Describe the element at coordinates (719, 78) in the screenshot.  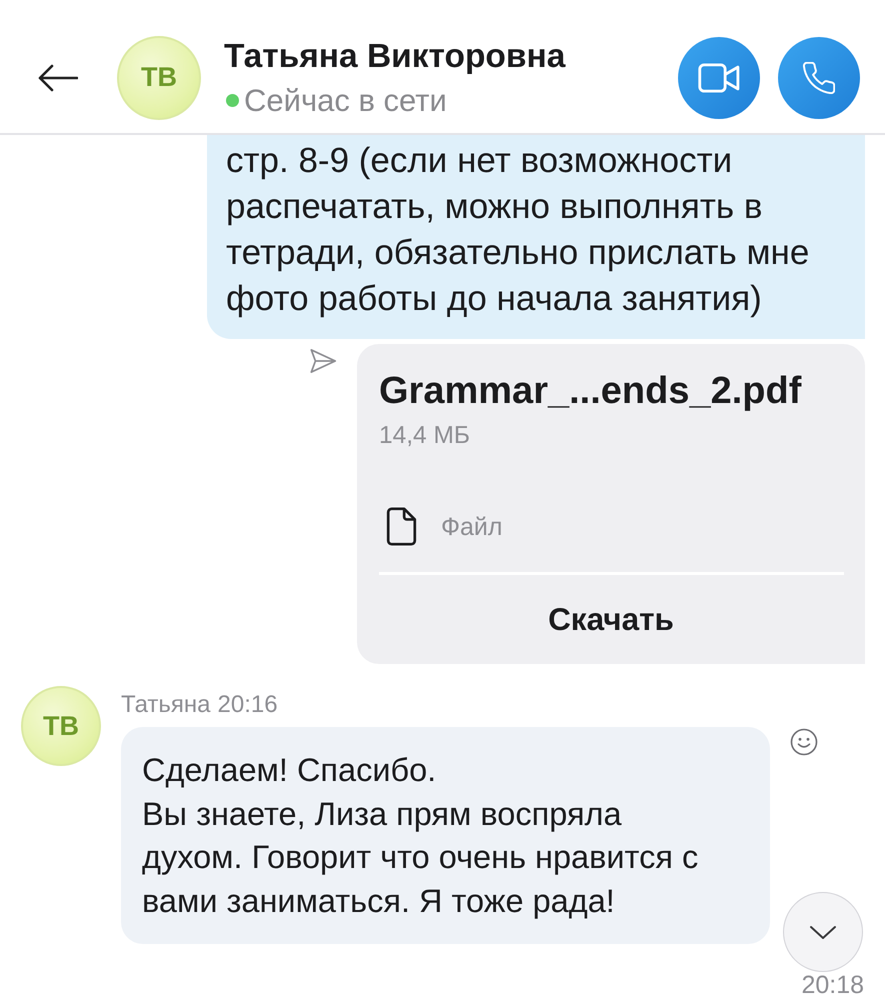
I see `video-camera-icon` at that location.